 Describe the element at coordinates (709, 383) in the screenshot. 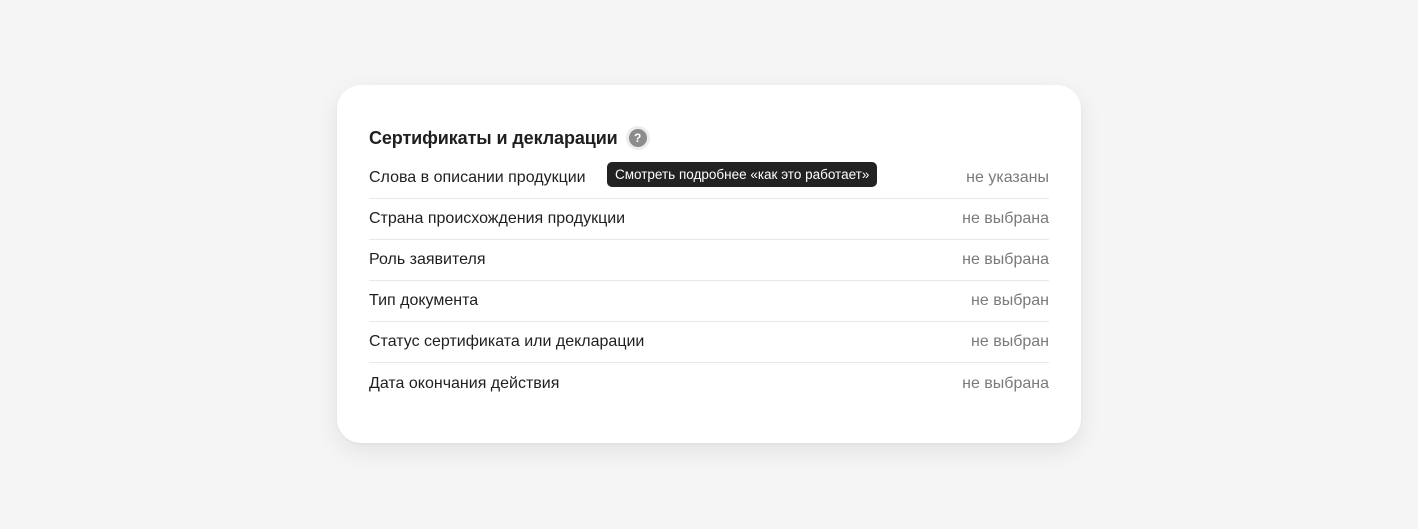

I see `filter-row-expiry-date: Дата окончания действия не выбрана` at that location.